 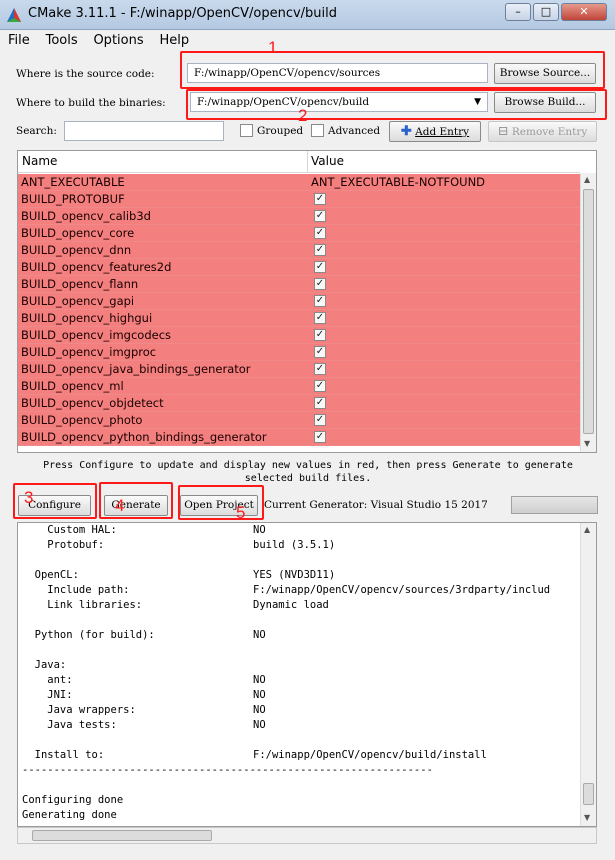 I want to click on grouped-checkbox, so click(x=246, y=130).